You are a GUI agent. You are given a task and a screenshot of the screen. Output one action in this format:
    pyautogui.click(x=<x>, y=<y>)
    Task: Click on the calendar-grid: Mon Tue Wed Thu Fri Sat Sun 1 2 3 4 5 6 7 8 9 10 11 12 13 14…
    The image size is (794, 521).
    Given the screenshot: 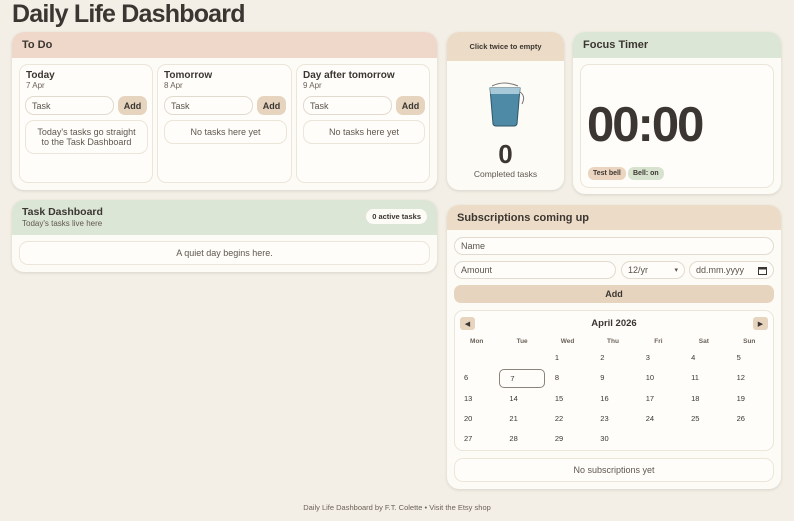 What is the action you would take?
    pyautogui.click(x=613, y=391)
    